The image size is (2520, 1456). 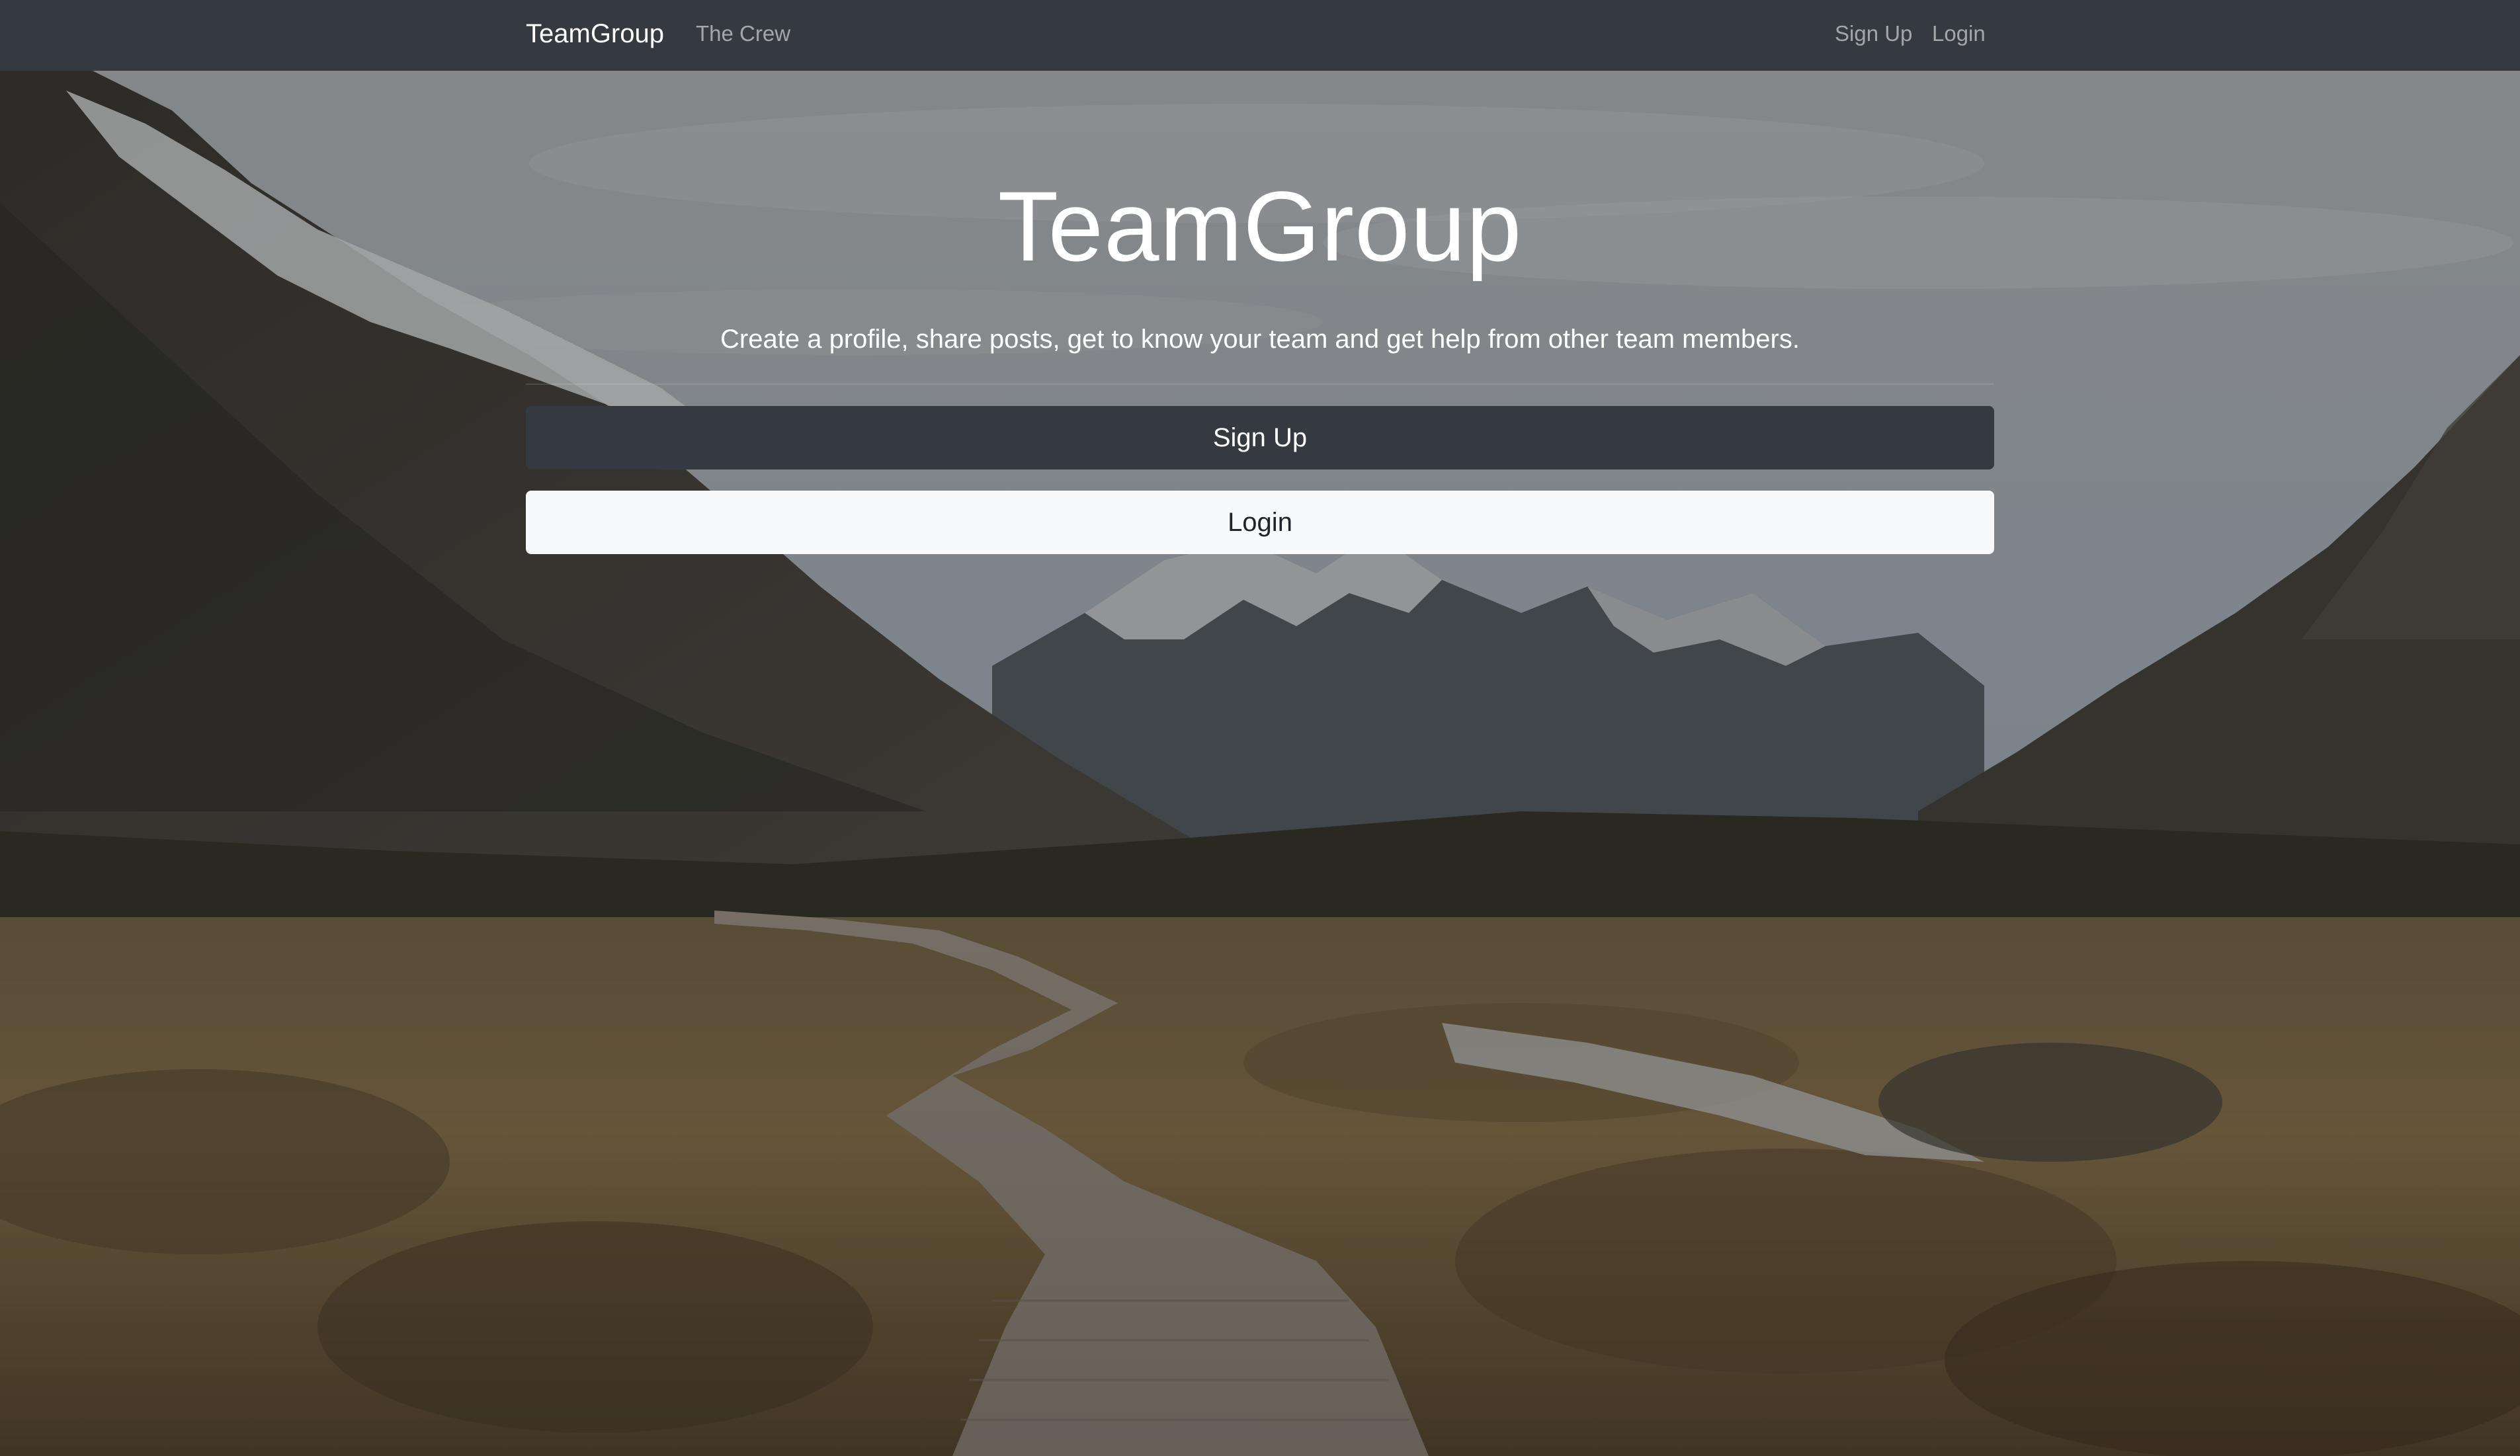 I want to click on hero-title: TeamGroup, so click(x=1260, y=226).